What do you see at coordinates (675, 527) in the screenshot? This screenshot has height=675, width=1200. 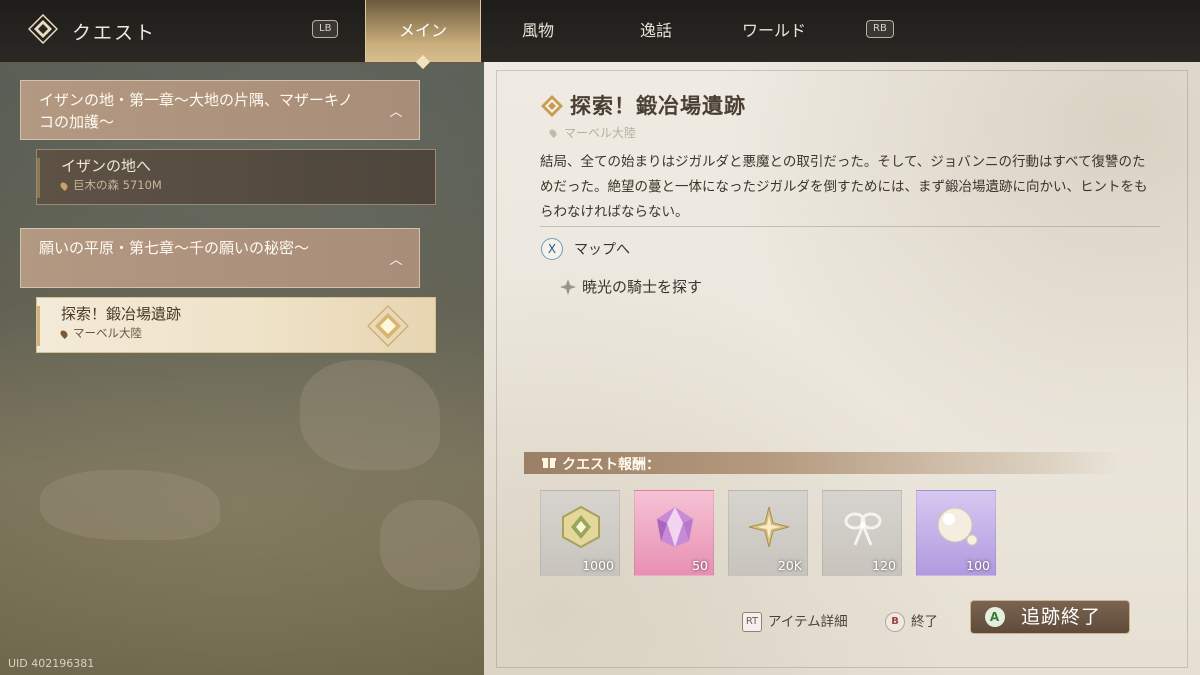 I see `pink-crystal-icon` at bounding box center [675, 527].